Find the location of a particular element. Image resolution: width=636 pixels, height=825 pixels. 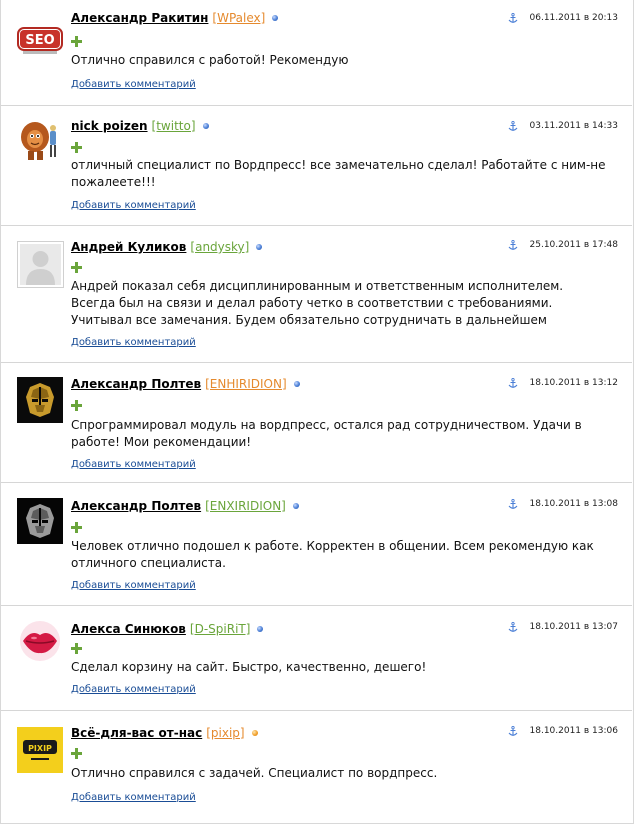

comment-meta: 06.11.2011 в 20:13 is located at coordinates (563, 18).